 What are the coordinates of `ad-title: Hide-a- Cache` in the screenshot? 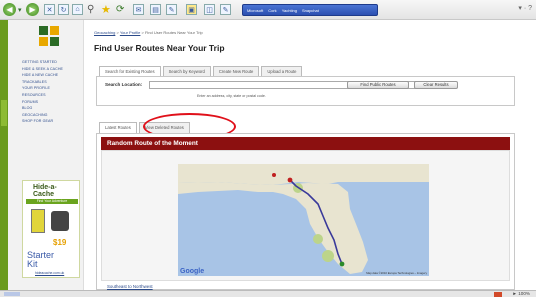 It's located at (45, 191).